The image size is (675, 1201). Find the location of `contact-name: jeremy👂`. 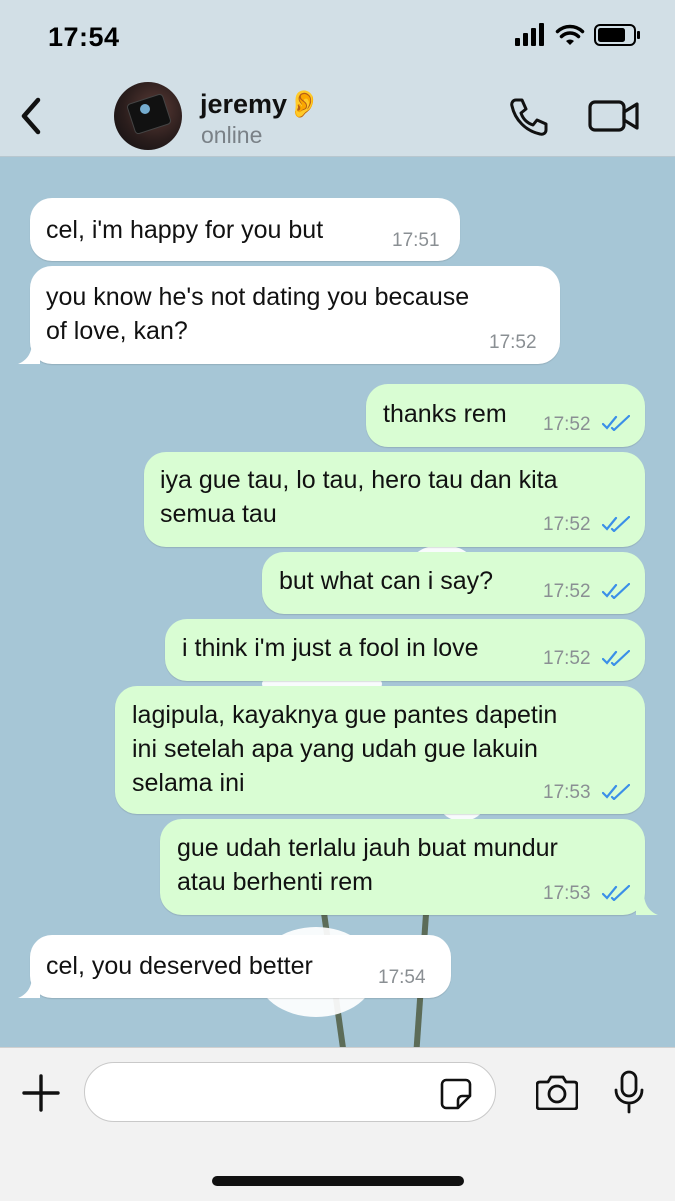

contact-name: jeremy👂 is located at coordinates (260, 104).